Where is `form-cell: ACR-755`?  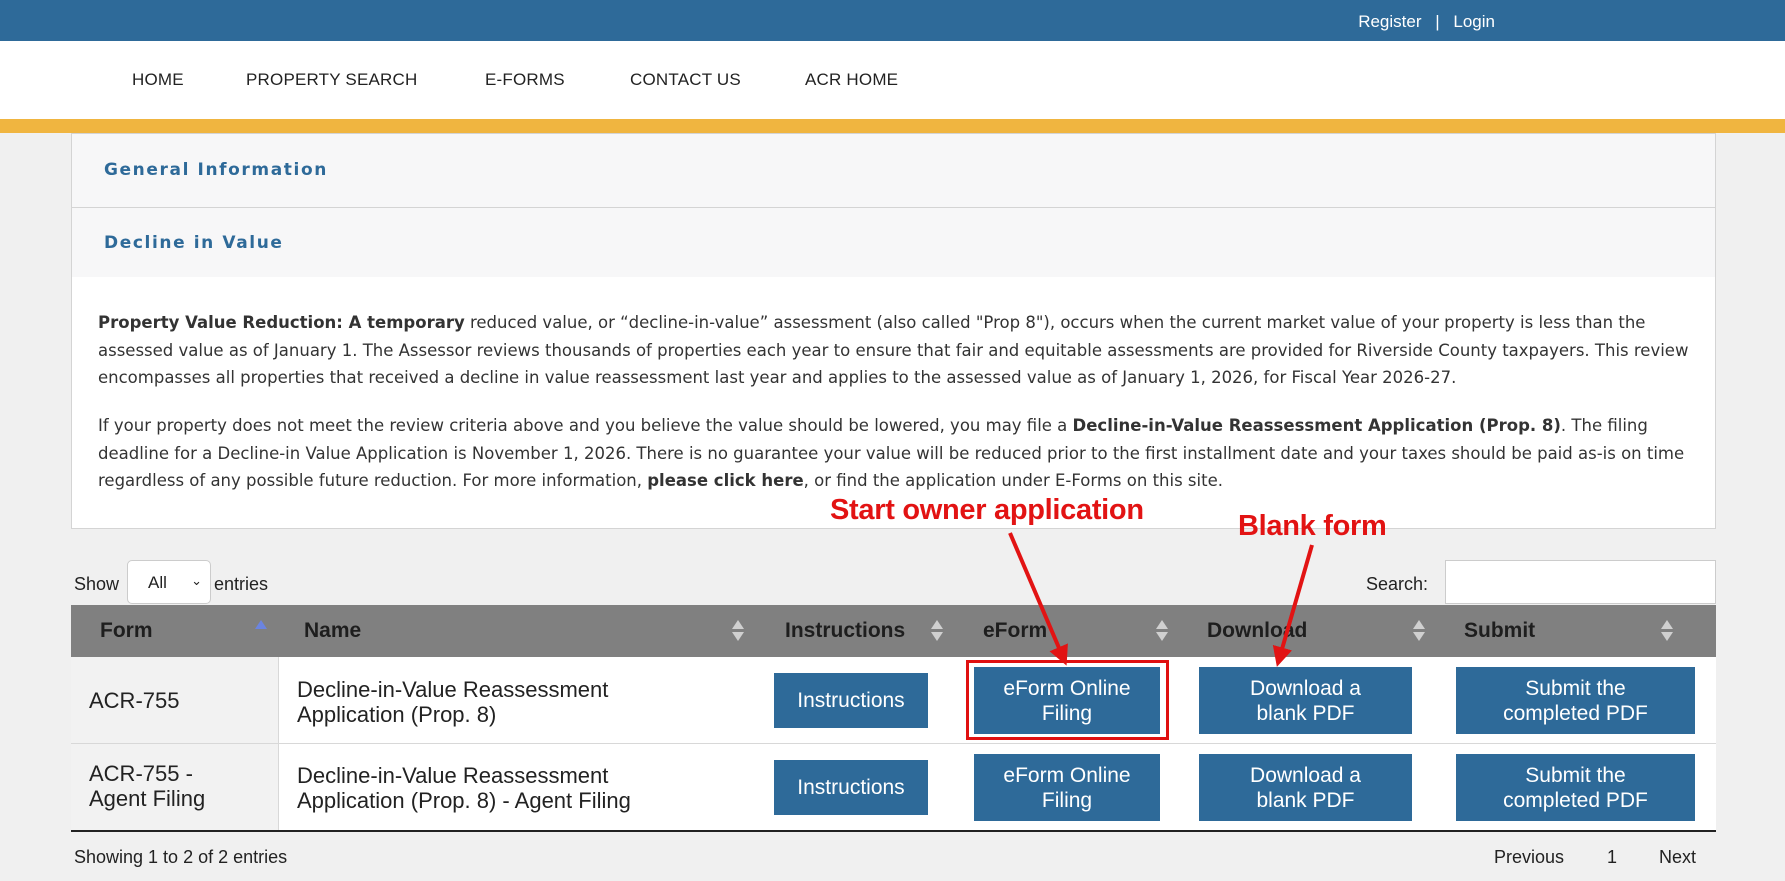 form-cell: ACR-755 is located at coordinates (175, 700).